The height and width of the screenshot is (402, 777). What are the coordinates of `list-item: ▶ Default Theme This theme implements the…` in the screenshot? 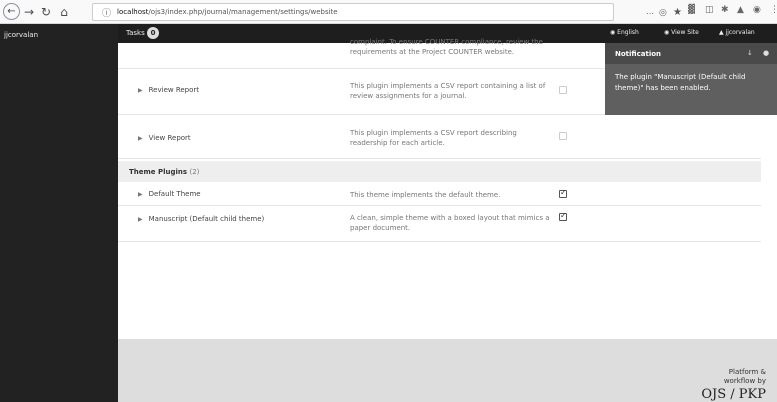 It's located at (439, 194).